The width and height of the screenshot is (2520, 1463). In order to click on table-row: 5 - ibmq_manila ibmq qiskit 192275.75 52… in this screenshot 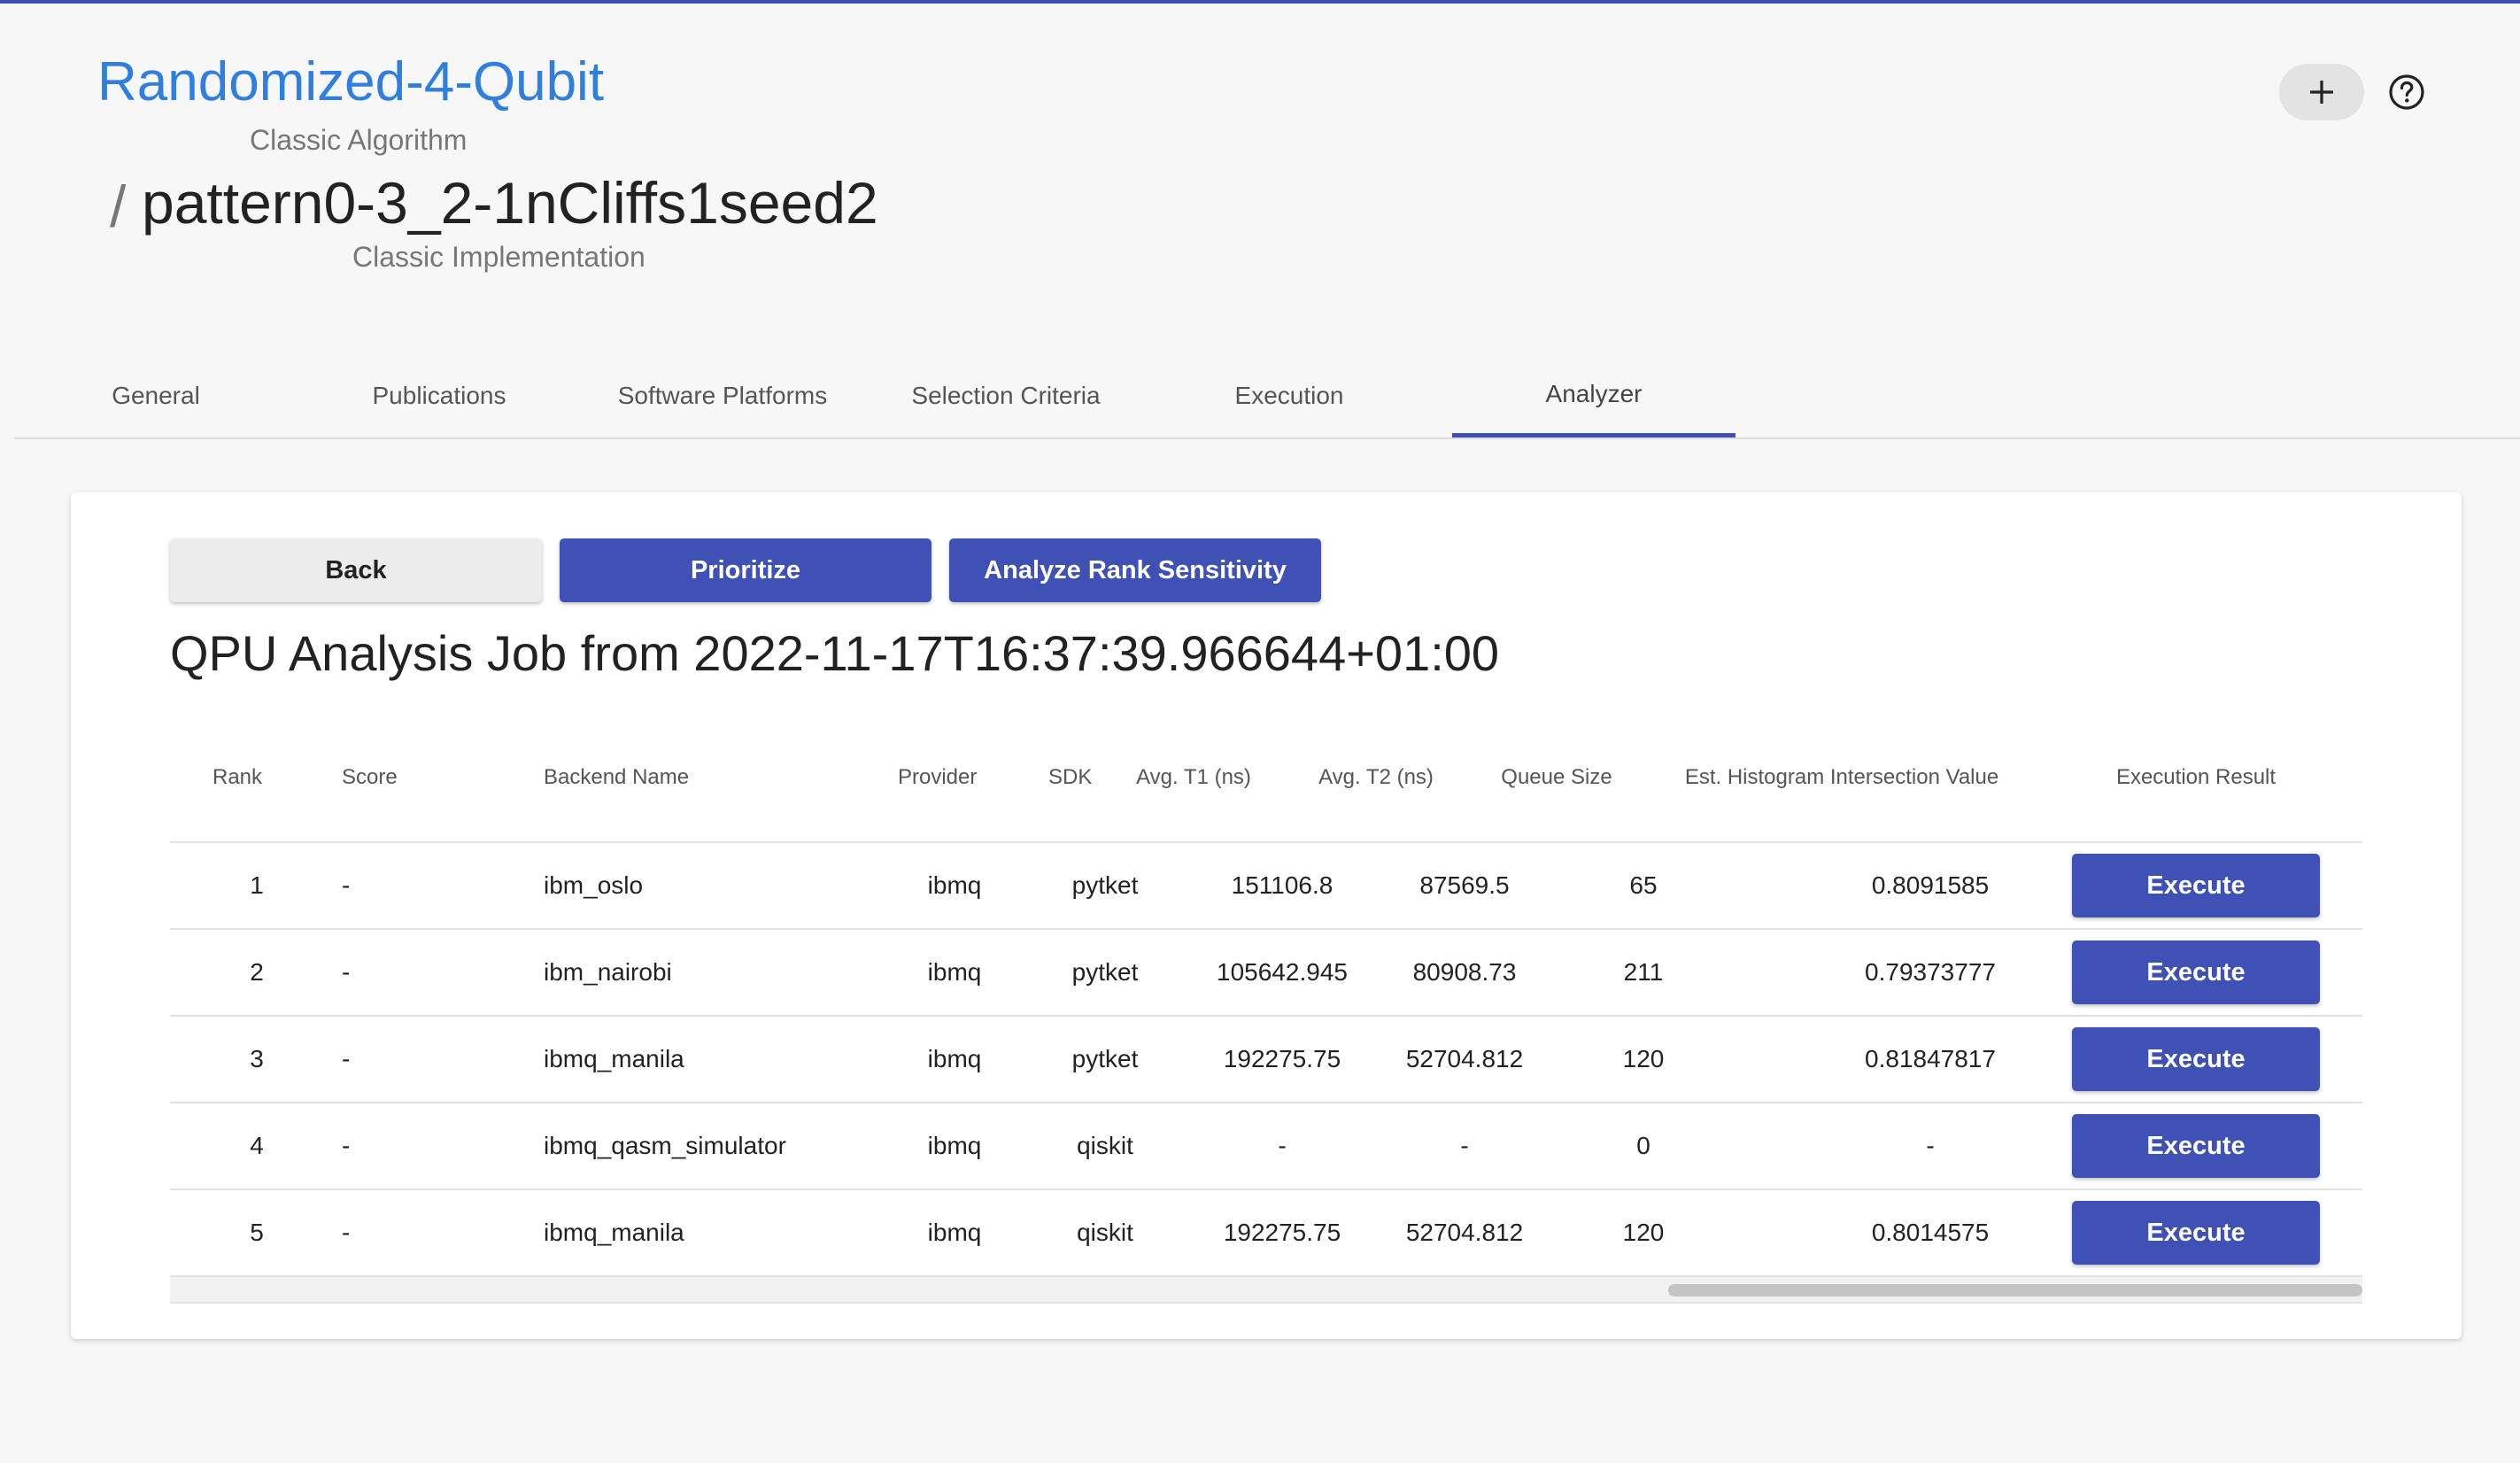, I will do `click(1266, 1233)`.